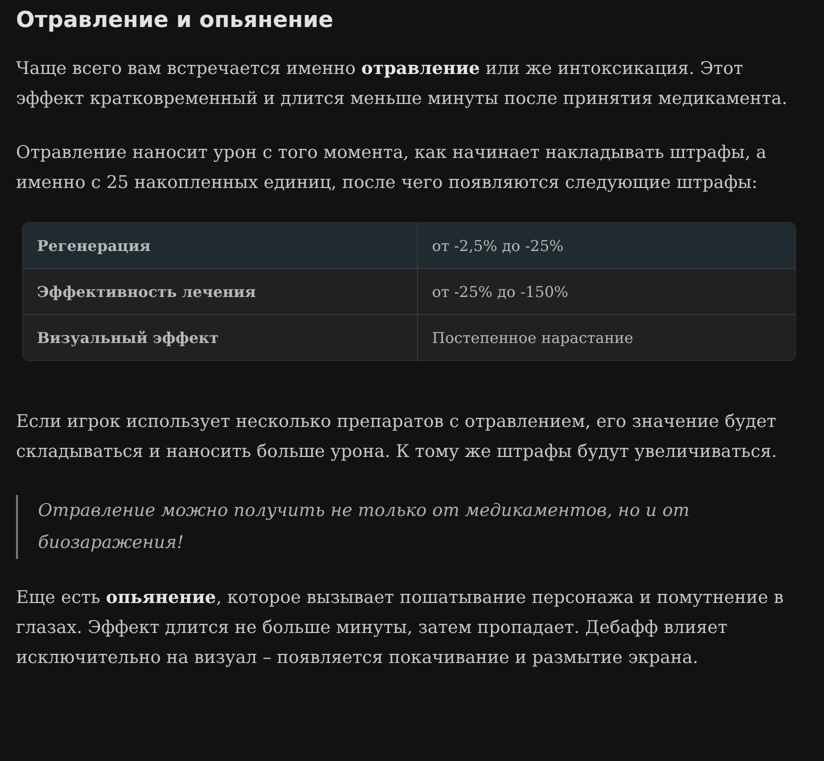 This screenshot has width=824, height=761. What do you see at coordinates (402, 84) in the screenshot?
I see `paragraph: Чаще всего вам встречается именно отравление или же интоксикация. Этот эффект кратковременный и длится меньше минуты после принятия медикамента.` at bounding box center [402, 84].